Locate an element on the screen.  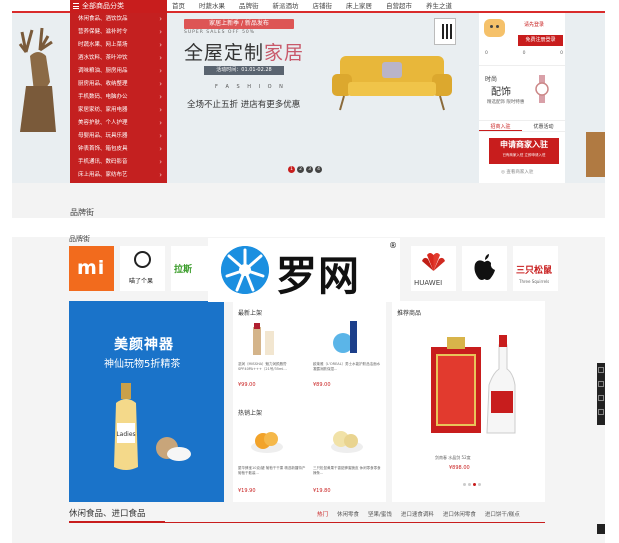
section-divider is located at coordinates (307, 522).